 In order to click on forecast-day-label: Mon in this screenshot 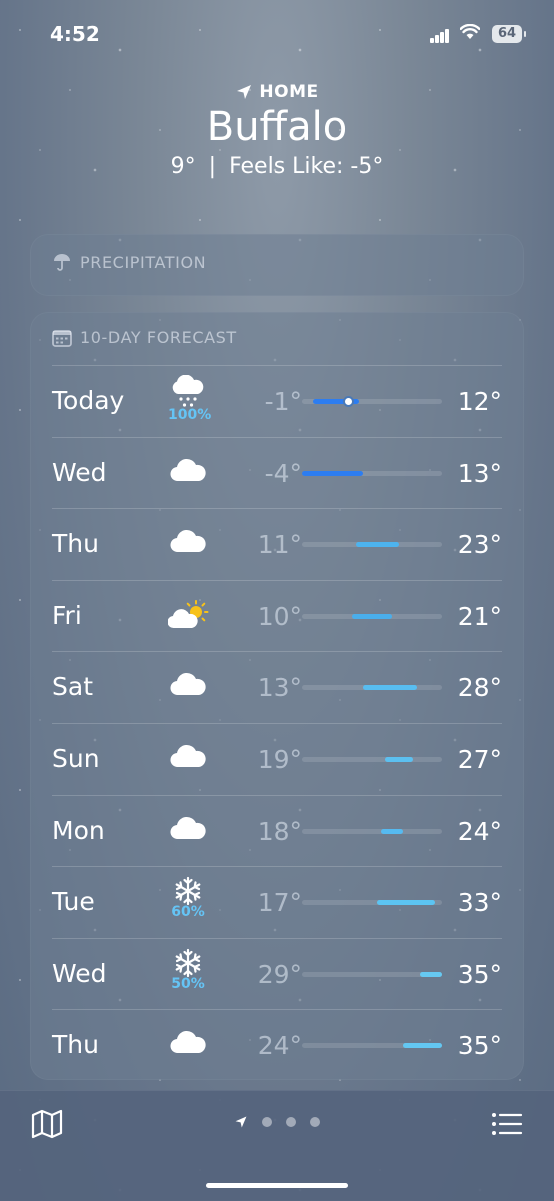, I will do `click(78, 830)`.